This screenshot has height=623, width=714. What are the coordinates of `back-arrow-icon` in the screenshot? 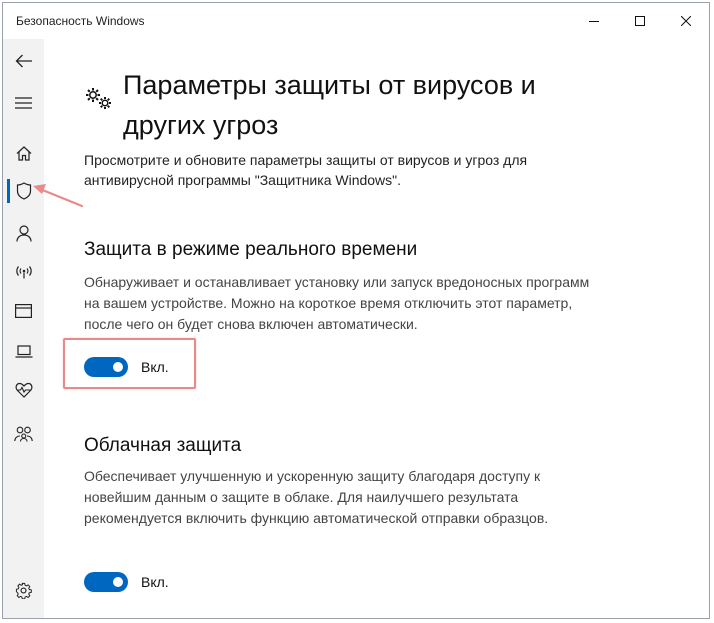 It's located at (23, 61).